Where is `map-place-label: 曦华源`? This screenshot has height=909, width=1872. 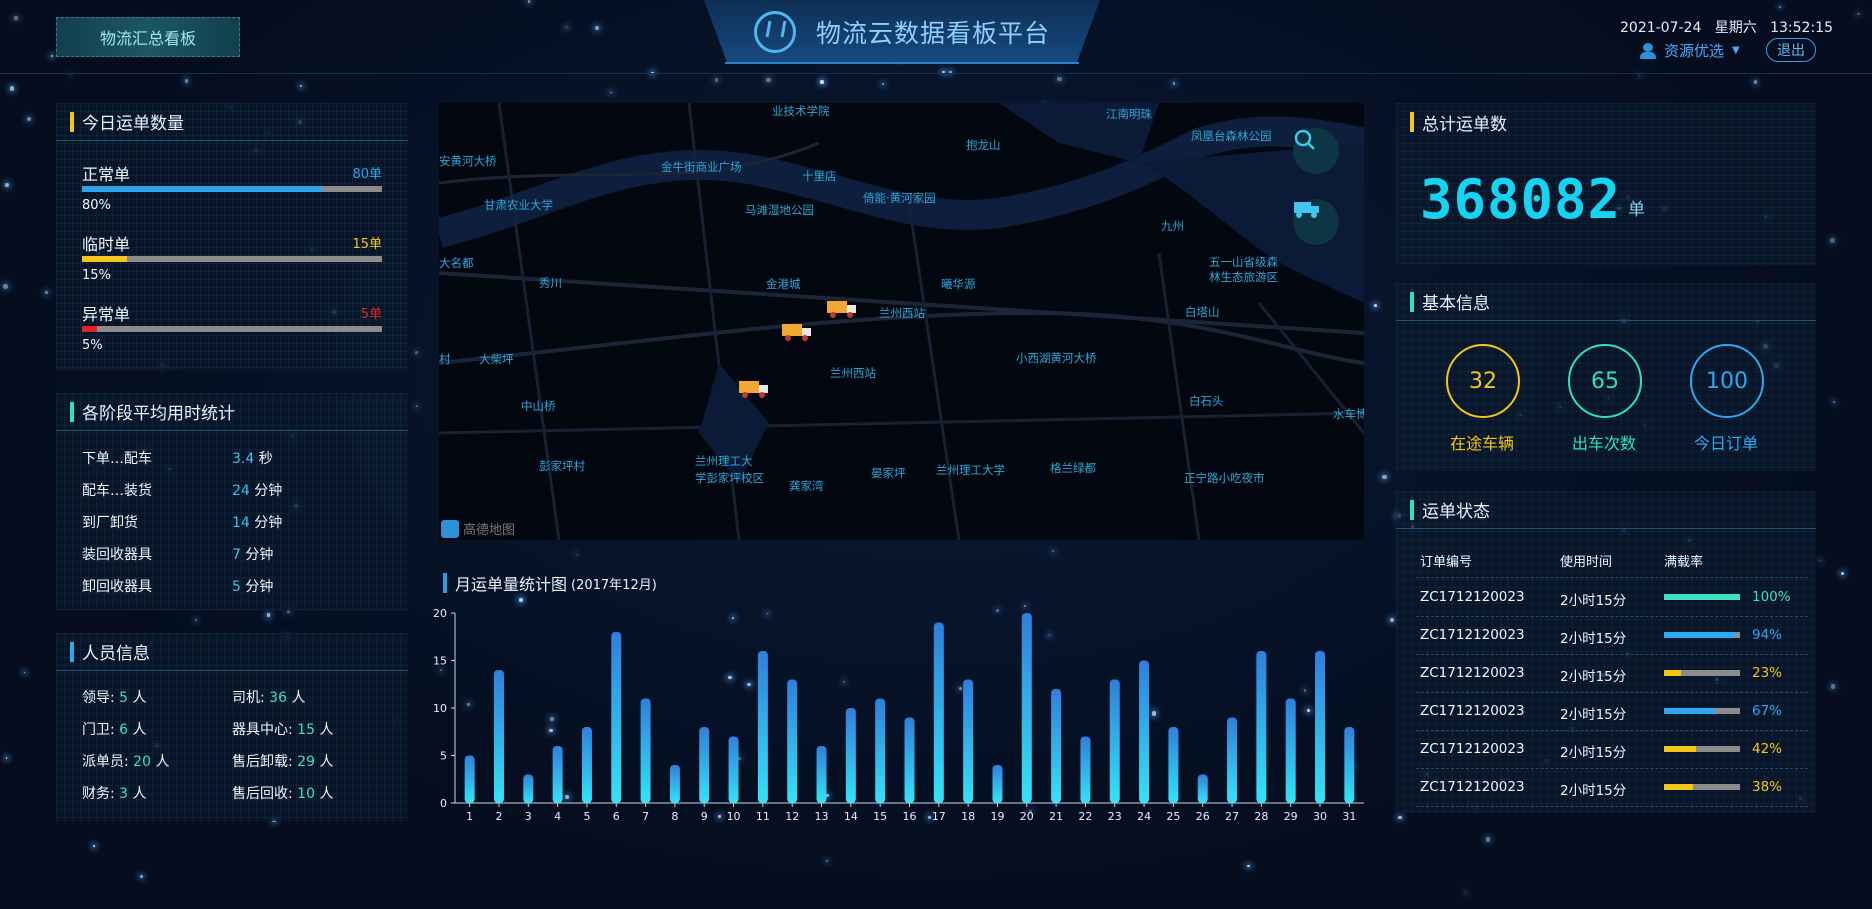 map-place-label: 曦华源 is located at coordinates (958, 284).